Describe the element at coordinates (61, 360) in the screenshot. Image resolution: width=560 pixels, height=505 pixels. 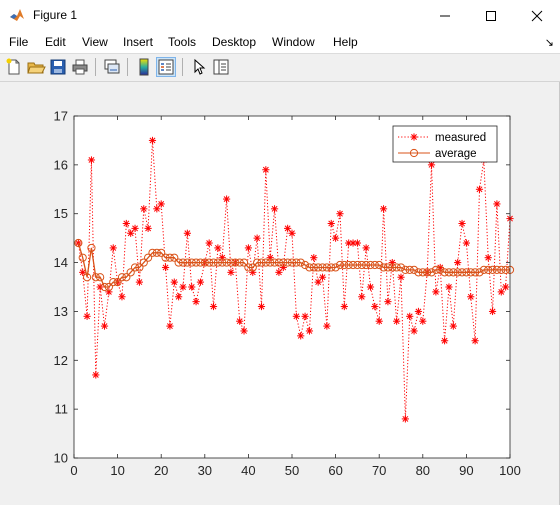
I see `y-tick-label: 12` at that location.